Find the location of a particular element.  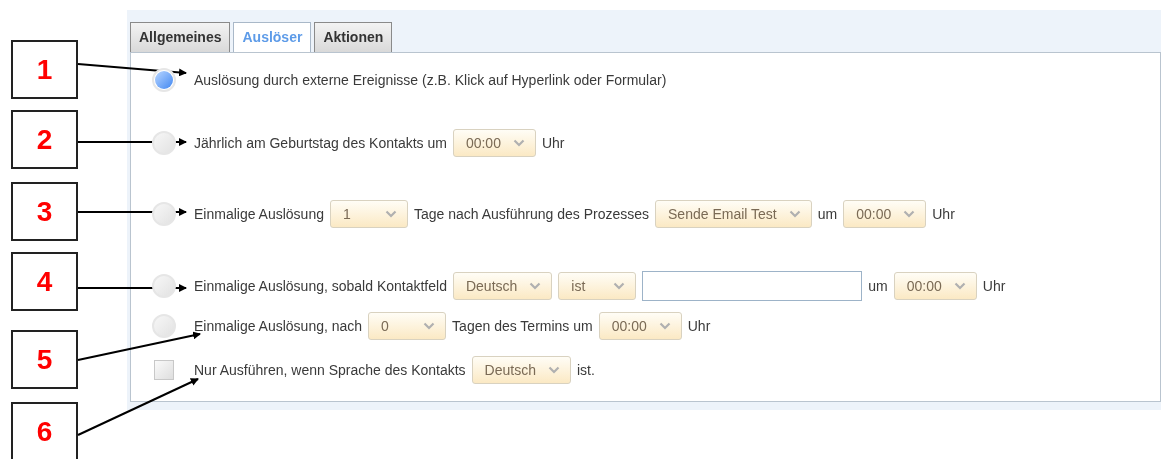

checkbox is located at coordinates (164, 370).